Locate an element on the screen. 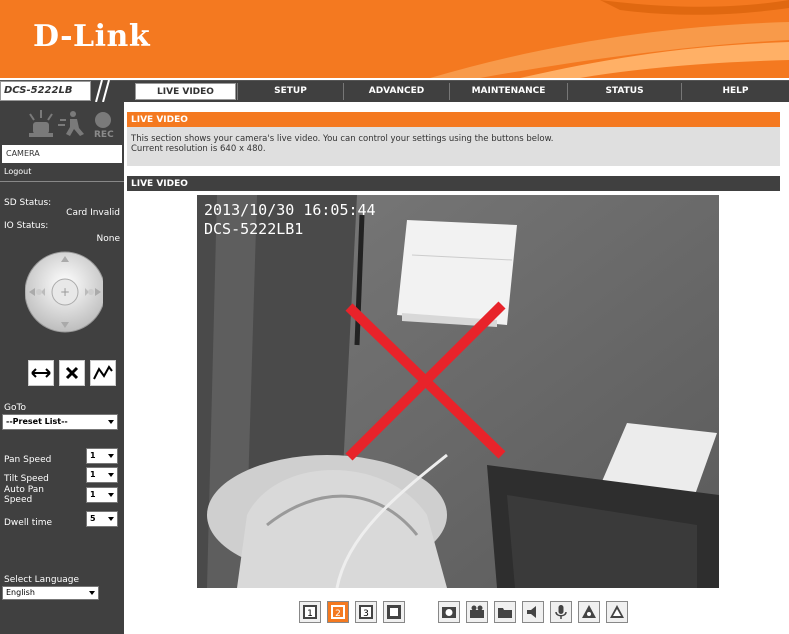 Image resolution: width=789 pixels, height=634 pixels. preset-select-value: --Preset List-- is located at coordinates (37, 421).